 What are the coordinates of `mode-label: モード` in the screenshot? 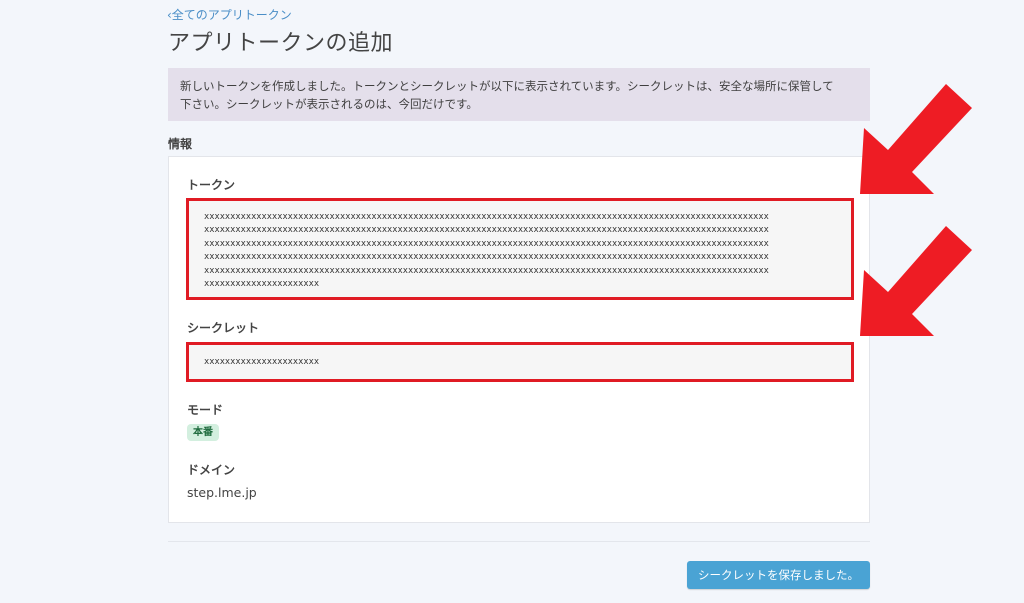 It's located at (205, 410).